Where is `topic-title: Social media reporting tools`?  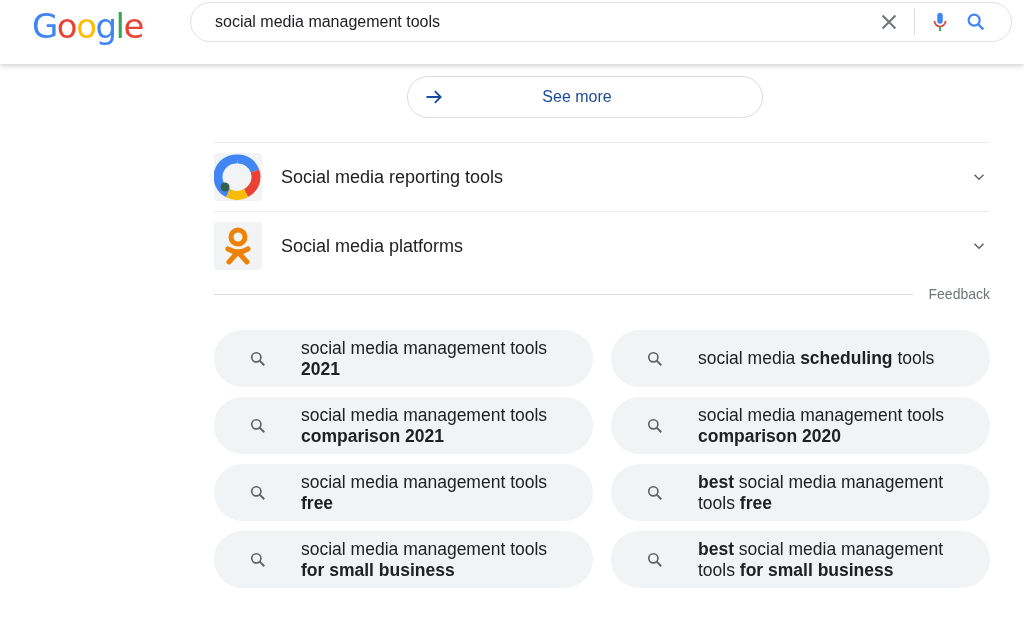 topic-title: Social media reporting tools is located at coordinates (393, 177).